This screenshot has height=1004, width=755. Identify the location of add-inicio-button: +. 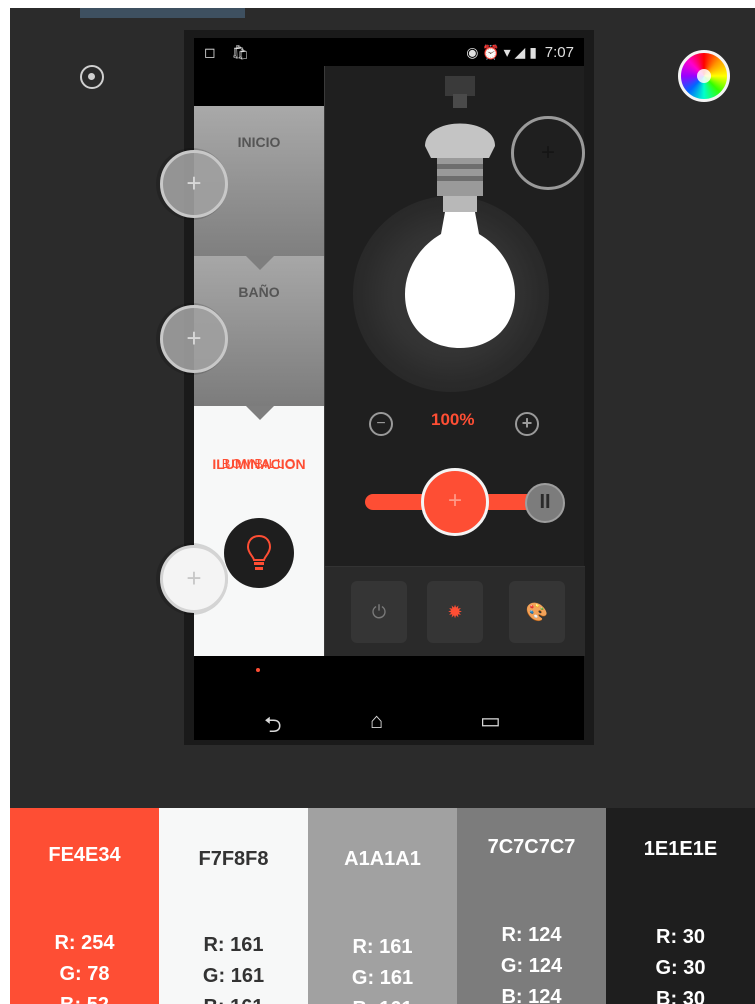
(194, 184).